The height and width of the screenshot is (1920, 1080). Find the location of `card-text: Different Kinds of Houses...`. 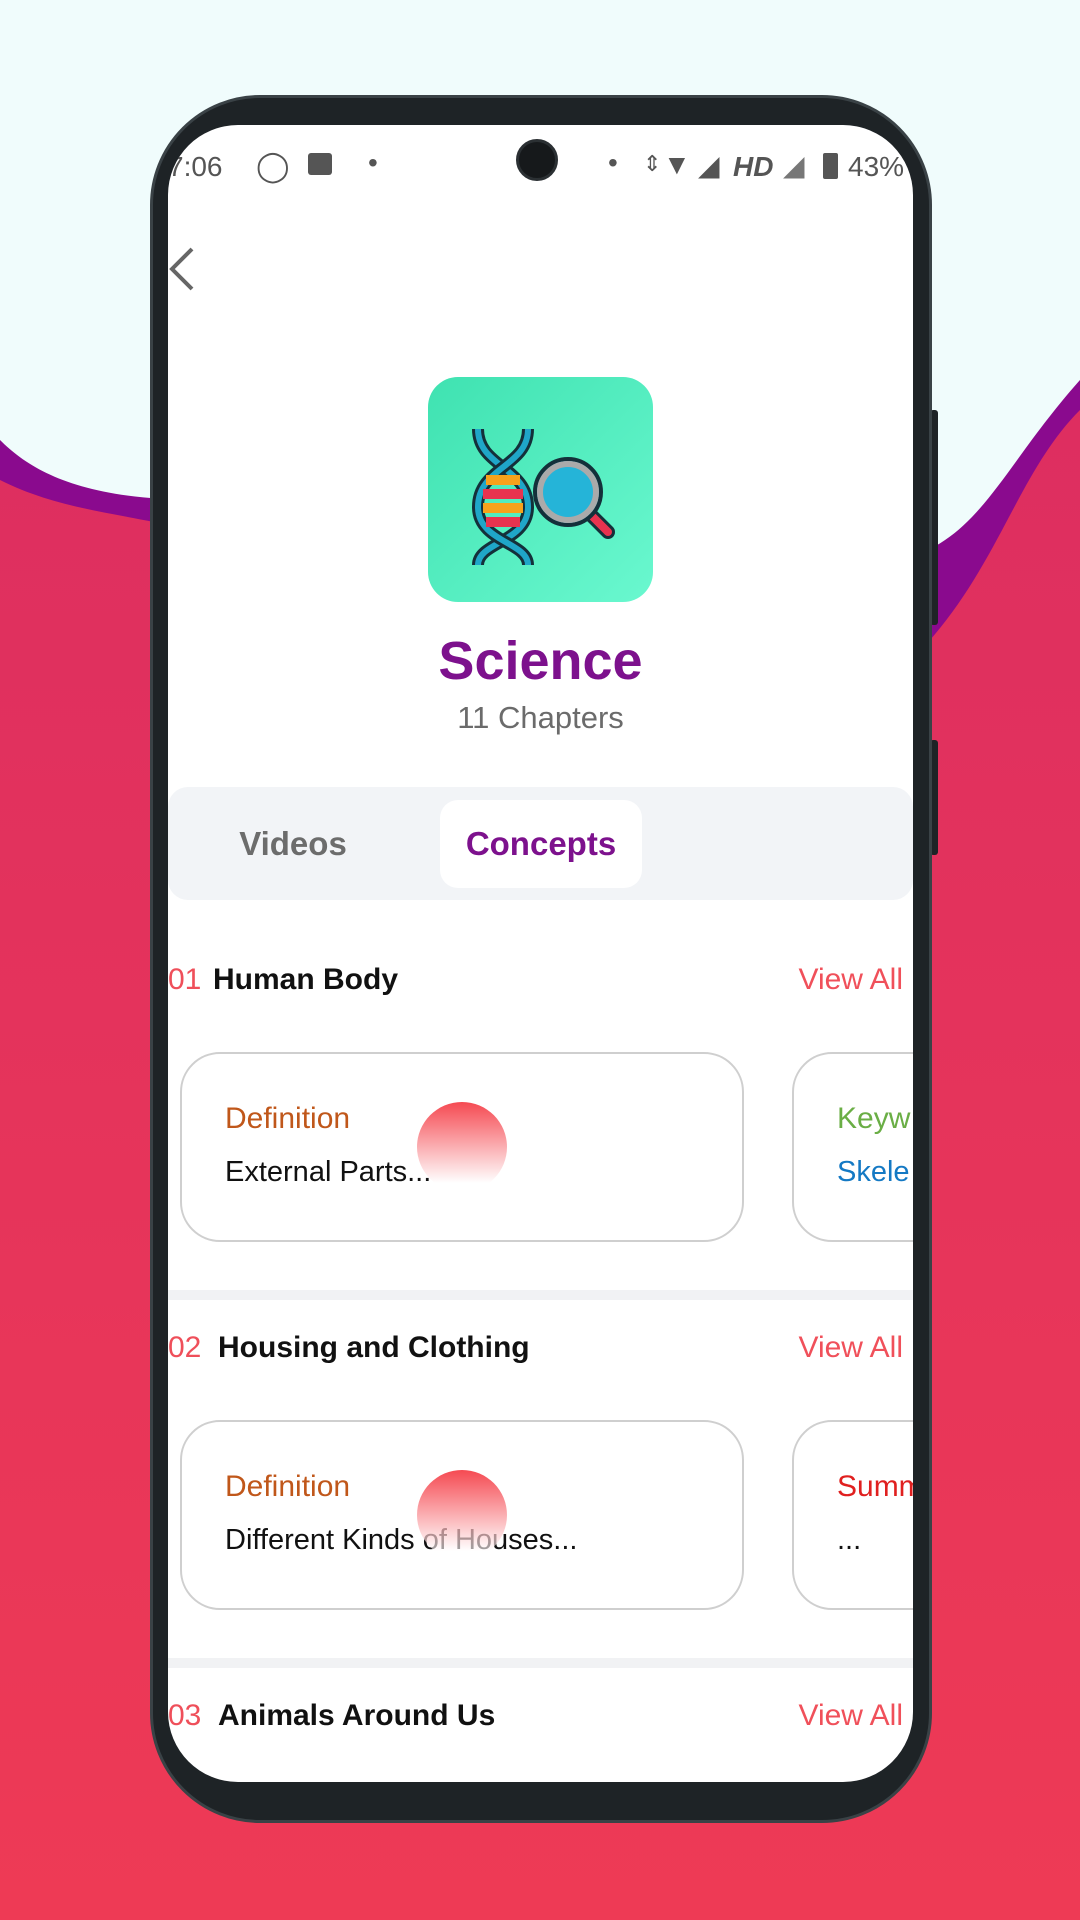

card-text: Different Kinds of Houses... is located at coordinates (401, 1540).